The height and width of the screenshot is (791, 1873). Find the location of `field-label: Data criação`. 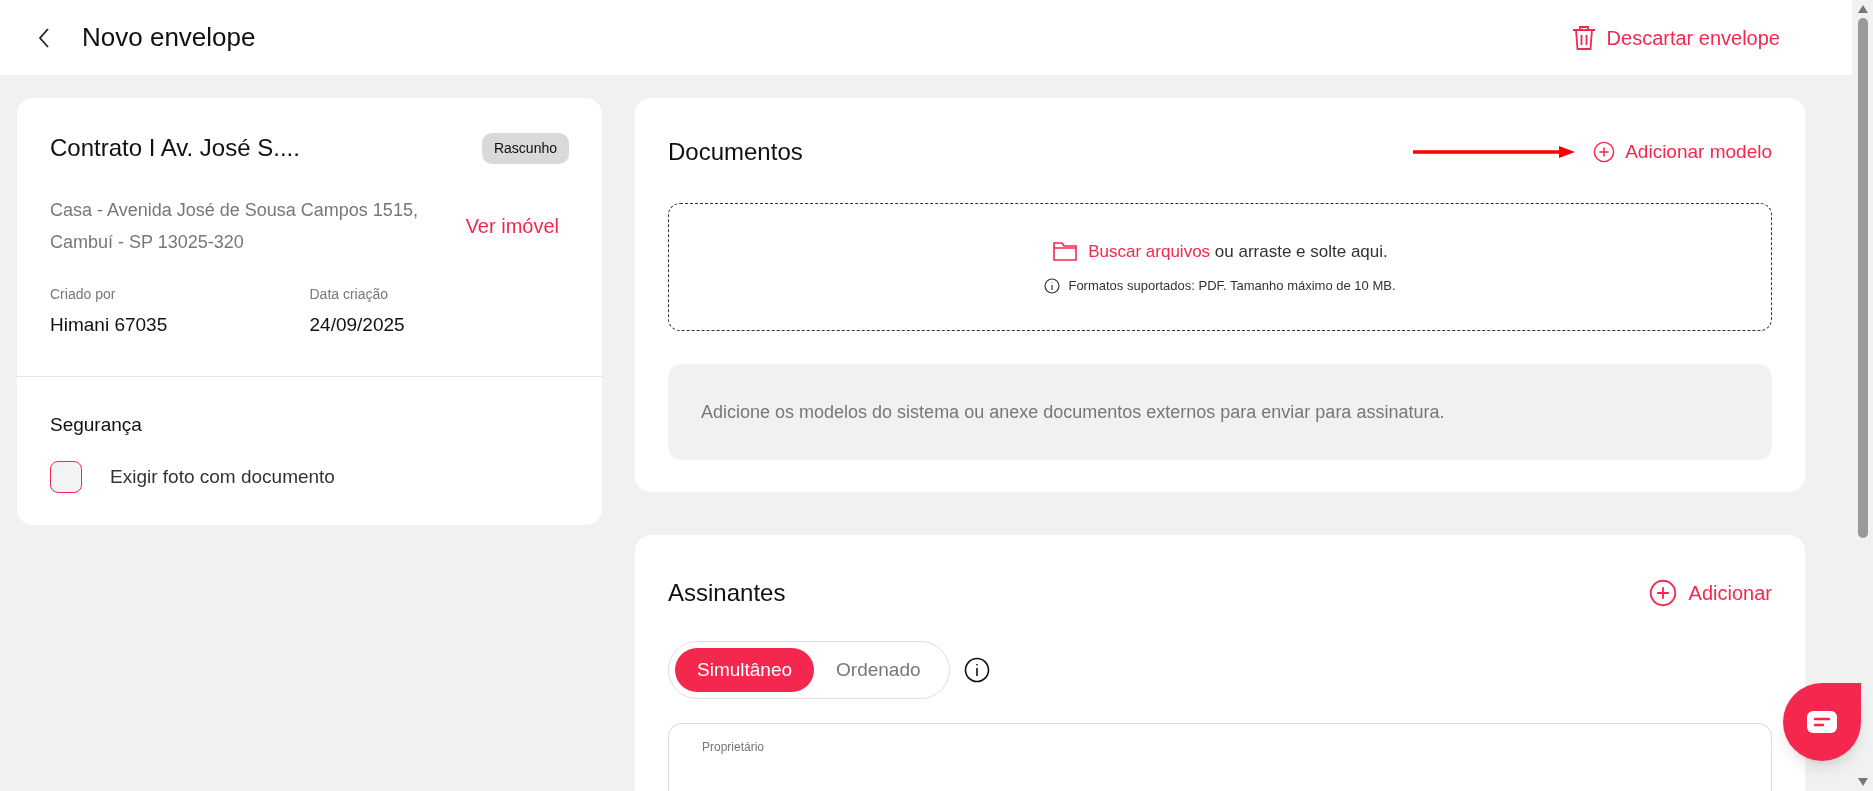

field-label: Data criação is located at coordinates (349, 294).